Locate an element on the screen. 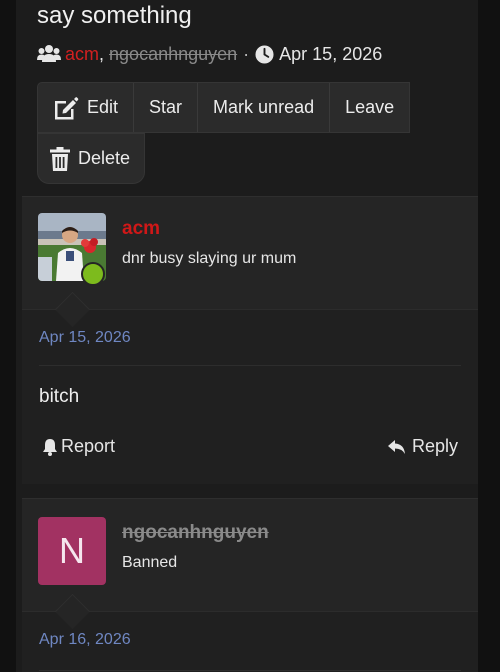 This screenshot has height=672, width=500. mark-unread-button: Mark unread is located at coordinates (264, 107).